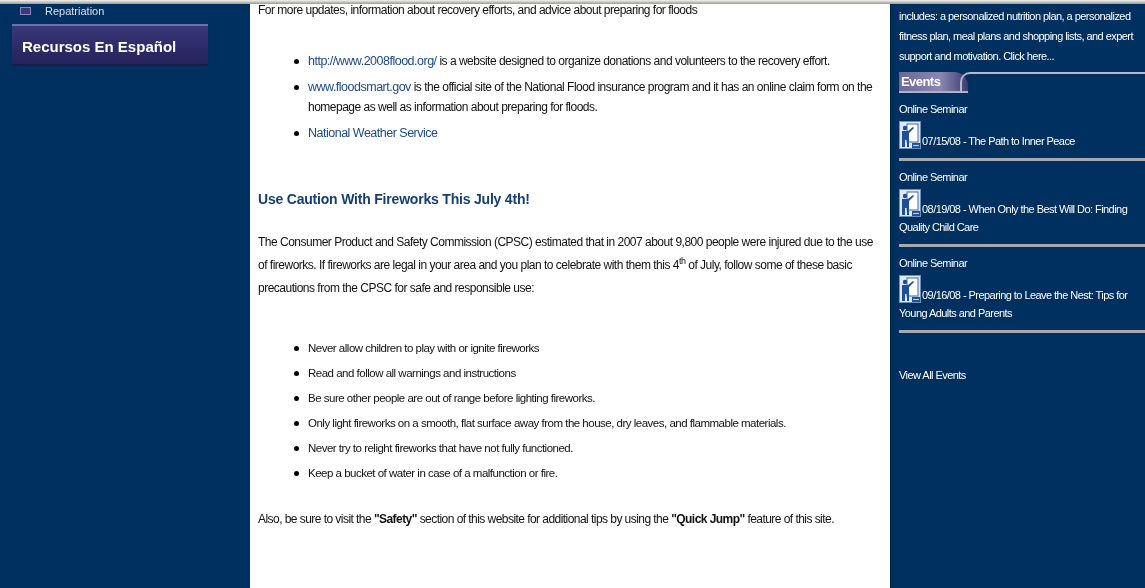  I want to click on list-item-text: Never allow children to play with or ignite fireworks, so click(424, 348).